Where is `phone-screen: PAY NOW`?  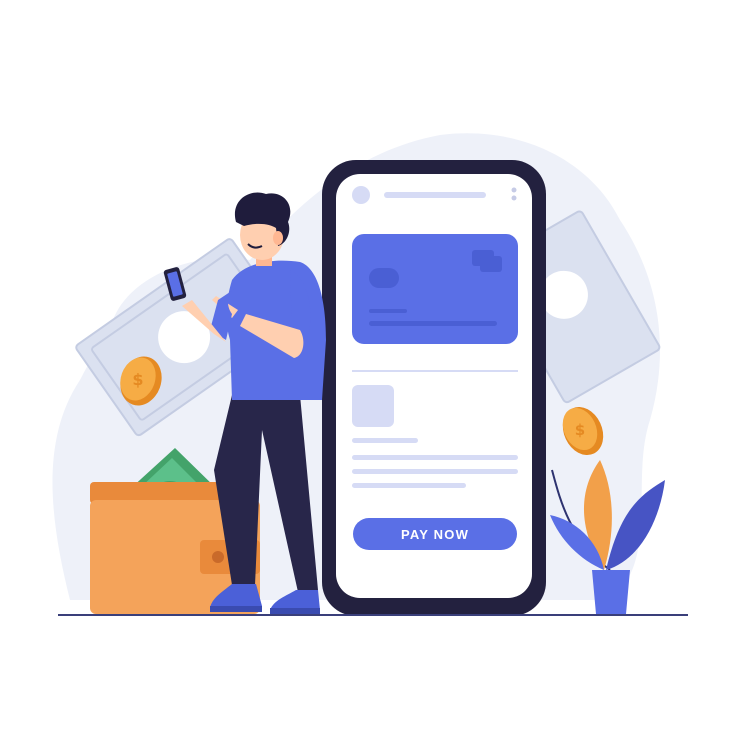 phone-screen: PAY NOW is located at coordinates (433, 386).